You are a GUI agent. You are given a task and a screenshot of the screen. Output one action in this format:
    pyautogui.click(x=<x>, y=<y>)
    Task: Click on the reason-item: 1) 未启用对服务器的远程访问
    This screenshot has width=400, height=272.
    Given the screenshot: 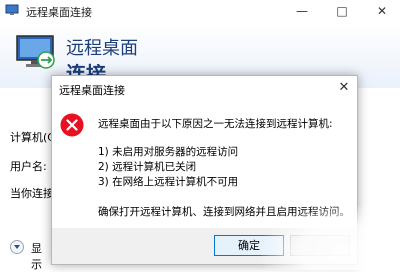 What is the action you would take?
    pyautogui.click(x=168, y=152)
    